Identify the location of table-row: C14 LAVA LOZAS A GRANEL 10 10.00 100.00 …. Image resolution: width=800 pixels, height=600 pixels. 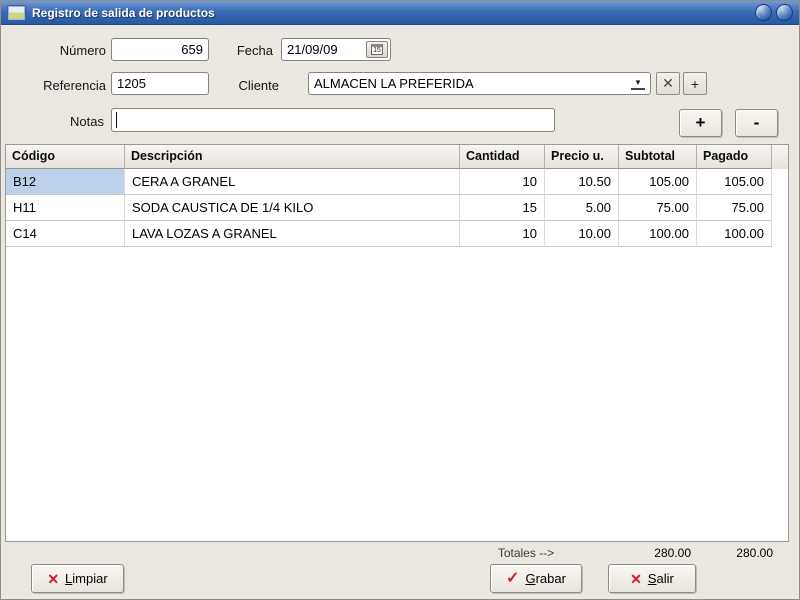
(397, 234).